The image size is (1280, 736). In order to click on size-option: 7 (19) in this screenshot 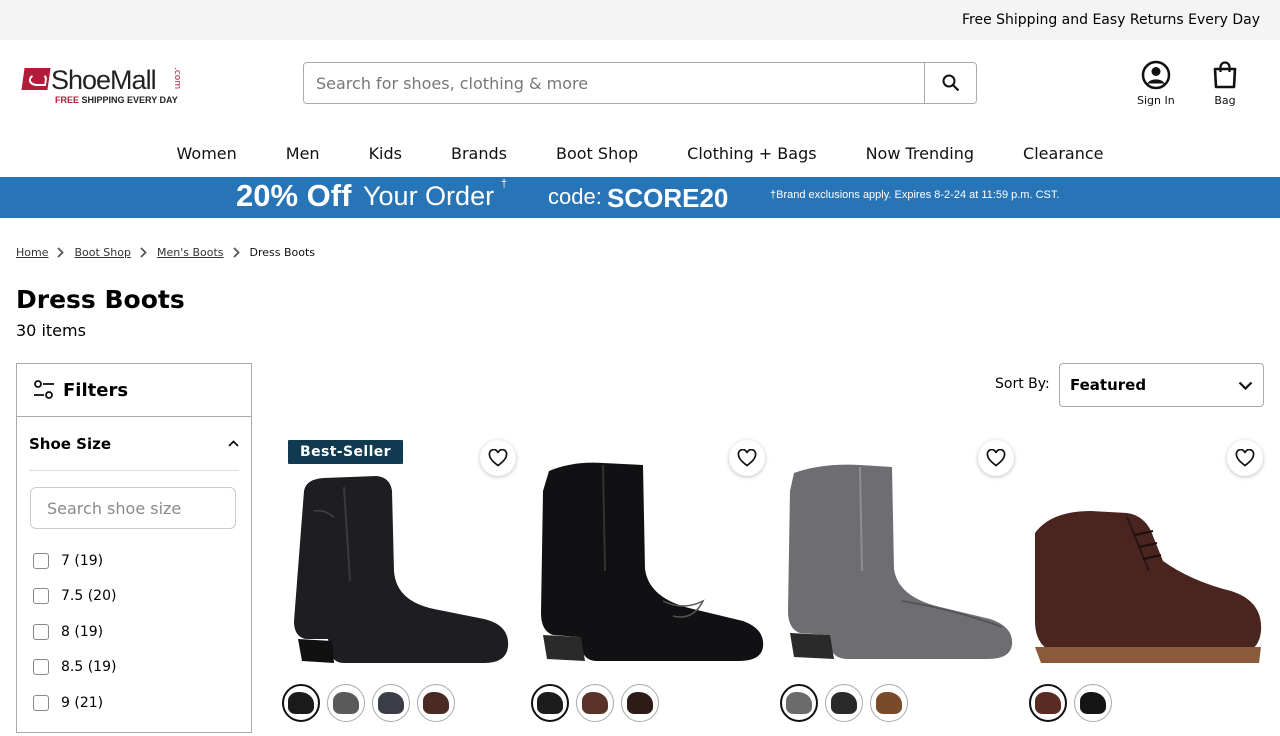, I will do `click(134, 561)`.